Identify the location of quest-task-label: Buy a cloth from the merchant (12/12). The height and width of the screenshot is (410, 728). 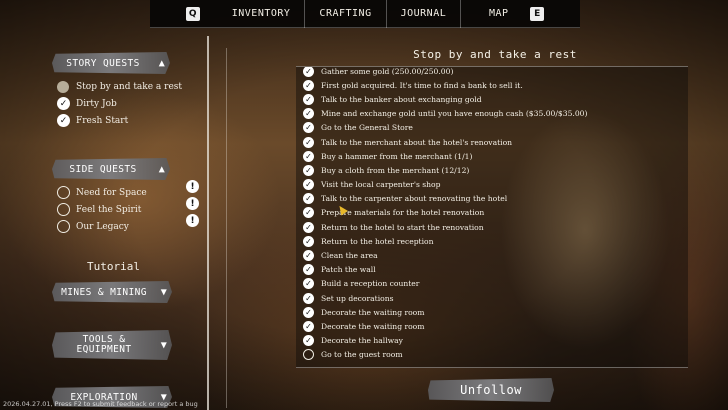
(395, 170).